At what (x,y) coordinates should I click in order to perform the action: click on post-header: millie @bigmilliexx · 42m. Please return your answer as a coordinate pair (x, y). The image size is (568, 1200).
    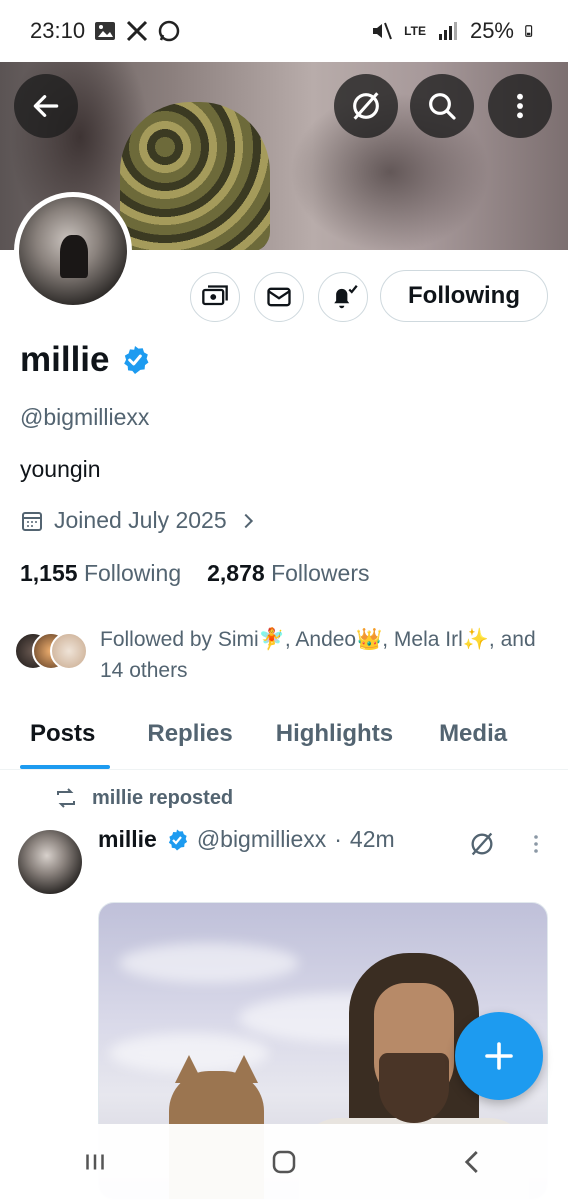
    Looking at the image, I should click on (246, 839).